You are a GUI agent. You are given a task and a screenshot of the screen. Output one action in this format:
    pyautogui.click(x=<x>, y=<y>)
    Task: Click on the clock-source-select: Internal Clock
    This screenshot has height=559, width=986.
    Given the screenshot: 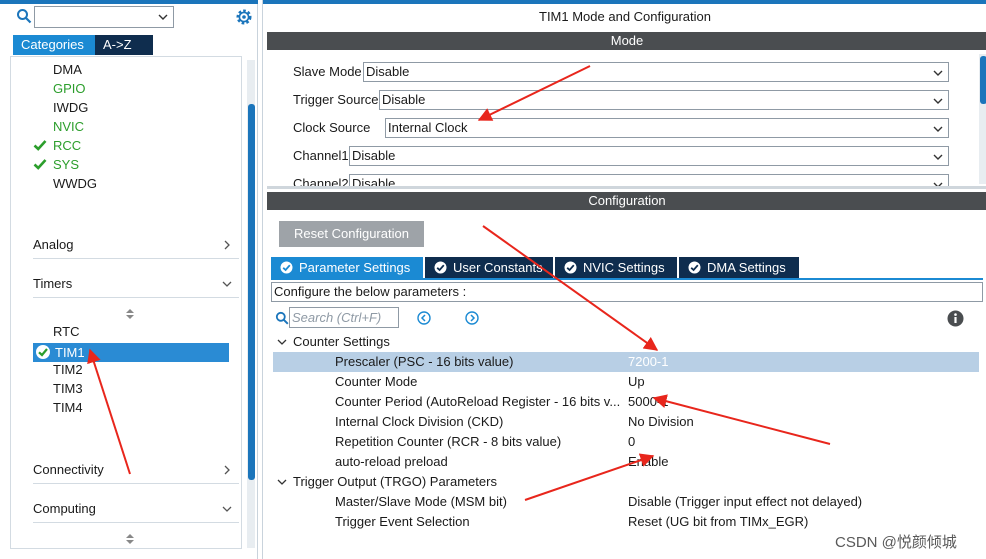 What is the action you would take?
    pyautogui.click(x=667, y=128)
    